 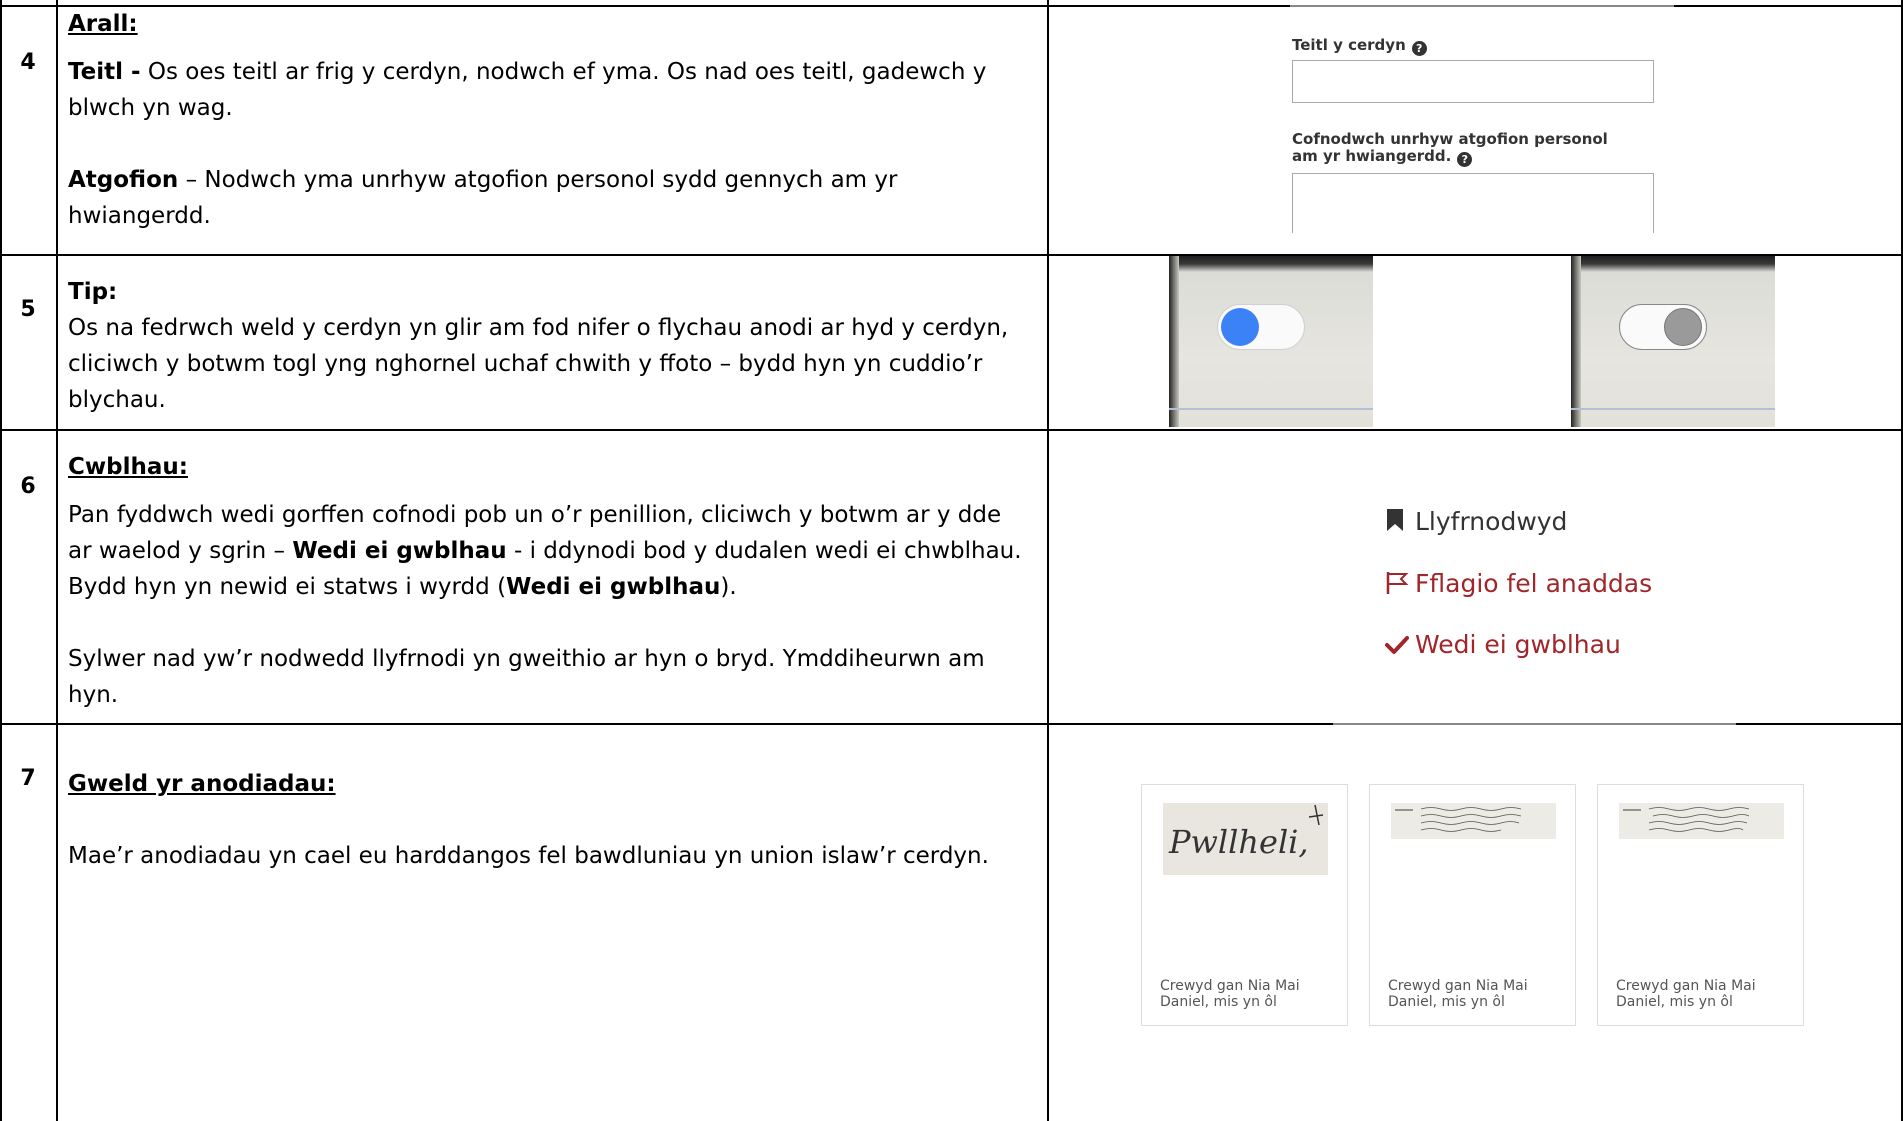 I want to click on card-title-label: Teitl y cerdyn?, so click(x=1359, y=46).